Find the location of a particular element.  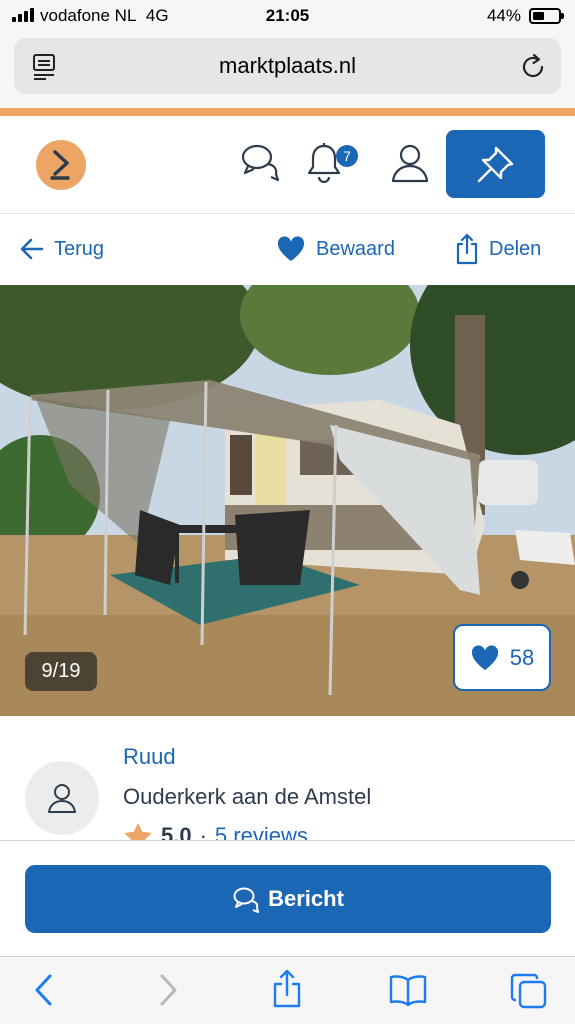

photo-counter: 9/19 is located at coordinates (61, 671).